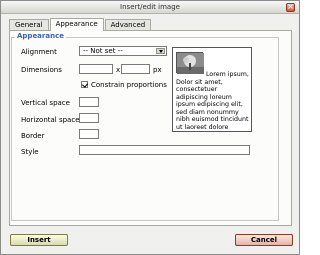 This screenshot has width=320, height=255. What do you see at coordinates (160, 51) in the screenshot?
I see `chevron-down-icon` at bounding box center [160, 51].